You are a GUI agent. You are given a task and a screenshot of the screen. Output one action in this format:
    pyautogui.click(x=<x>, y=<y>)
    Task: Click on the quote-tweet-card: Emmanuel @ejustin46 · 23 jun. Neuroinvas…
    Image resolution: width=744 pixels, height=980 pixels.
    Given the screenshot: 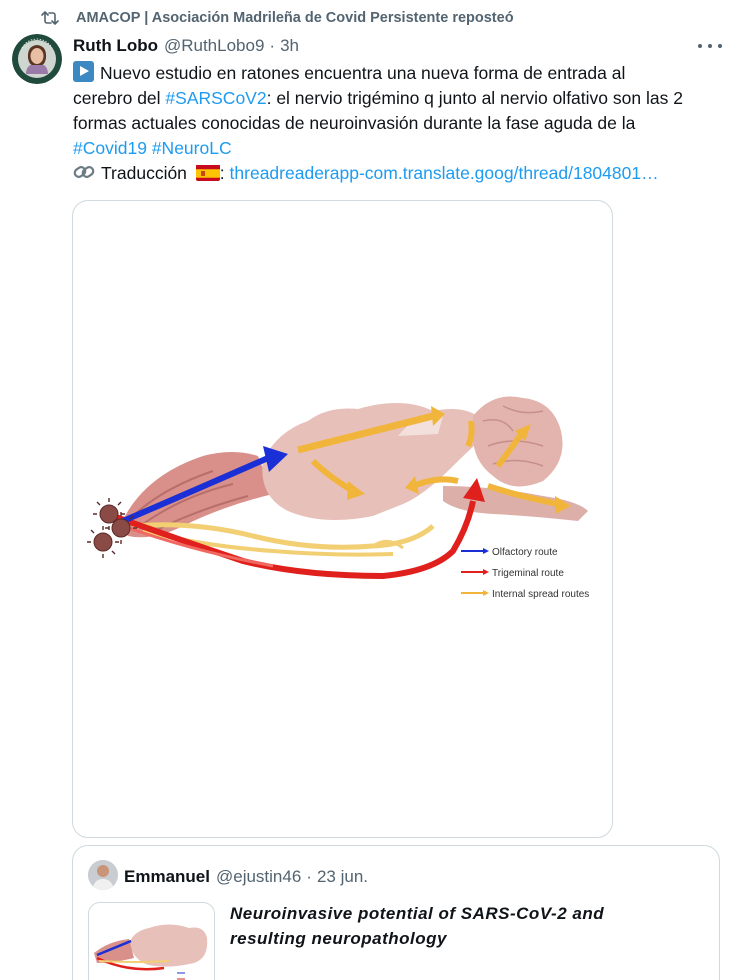 What is the action you would take?
    pyautogui.click(x=396, y=912)
    